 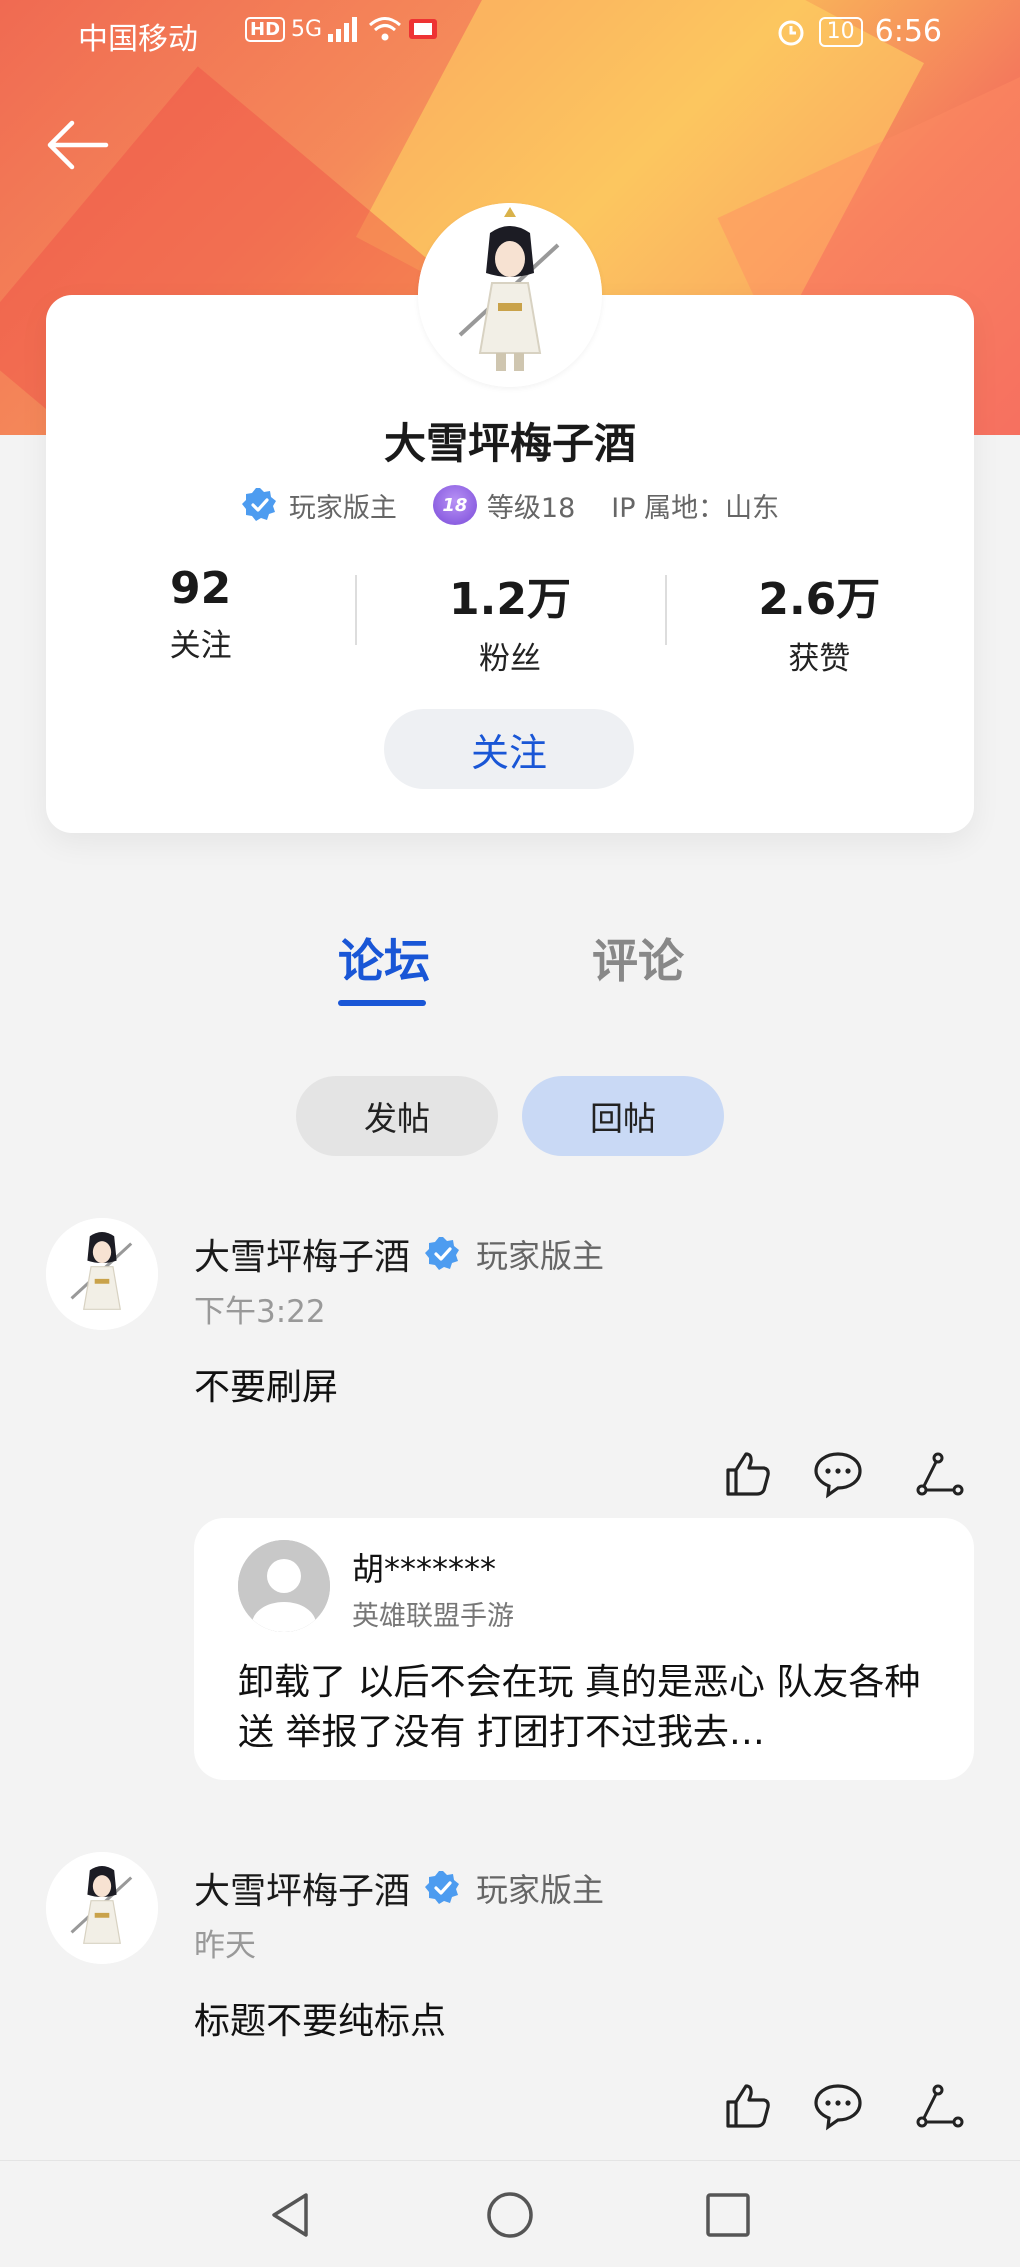 I want to click on follow-button: 关注, so click(x=509, y=749).